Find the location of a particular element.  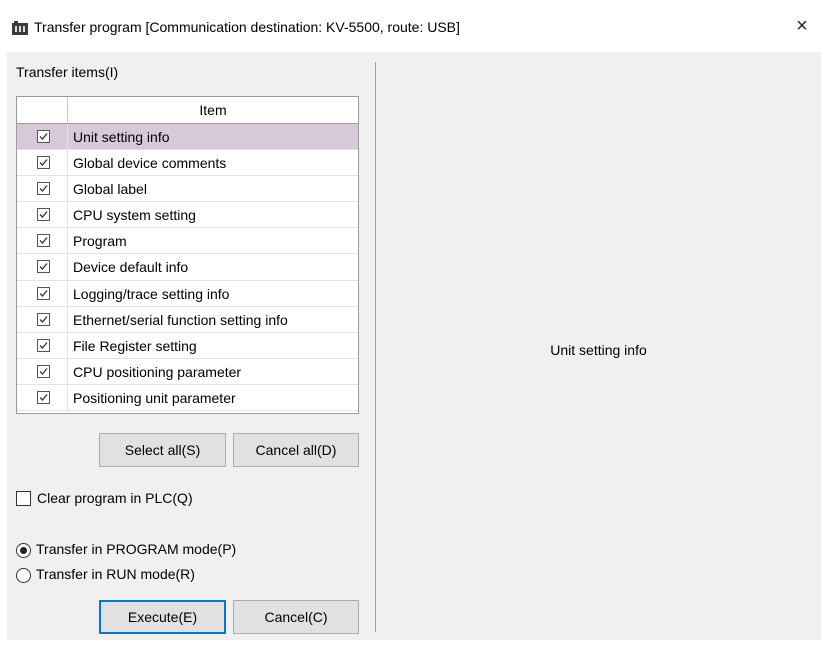

row-label: Logging/trace setting info is located at coordinates (151, 293).